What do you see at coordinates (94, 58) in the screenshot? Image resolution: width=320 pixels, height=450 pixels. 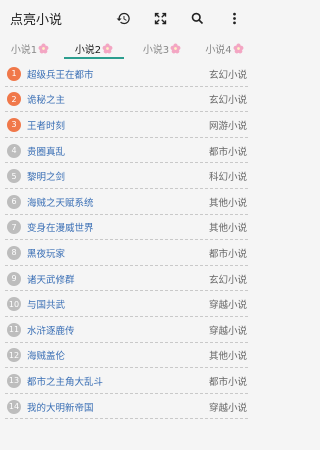 I see `tab-indicator` at bounding box center [94, 58].